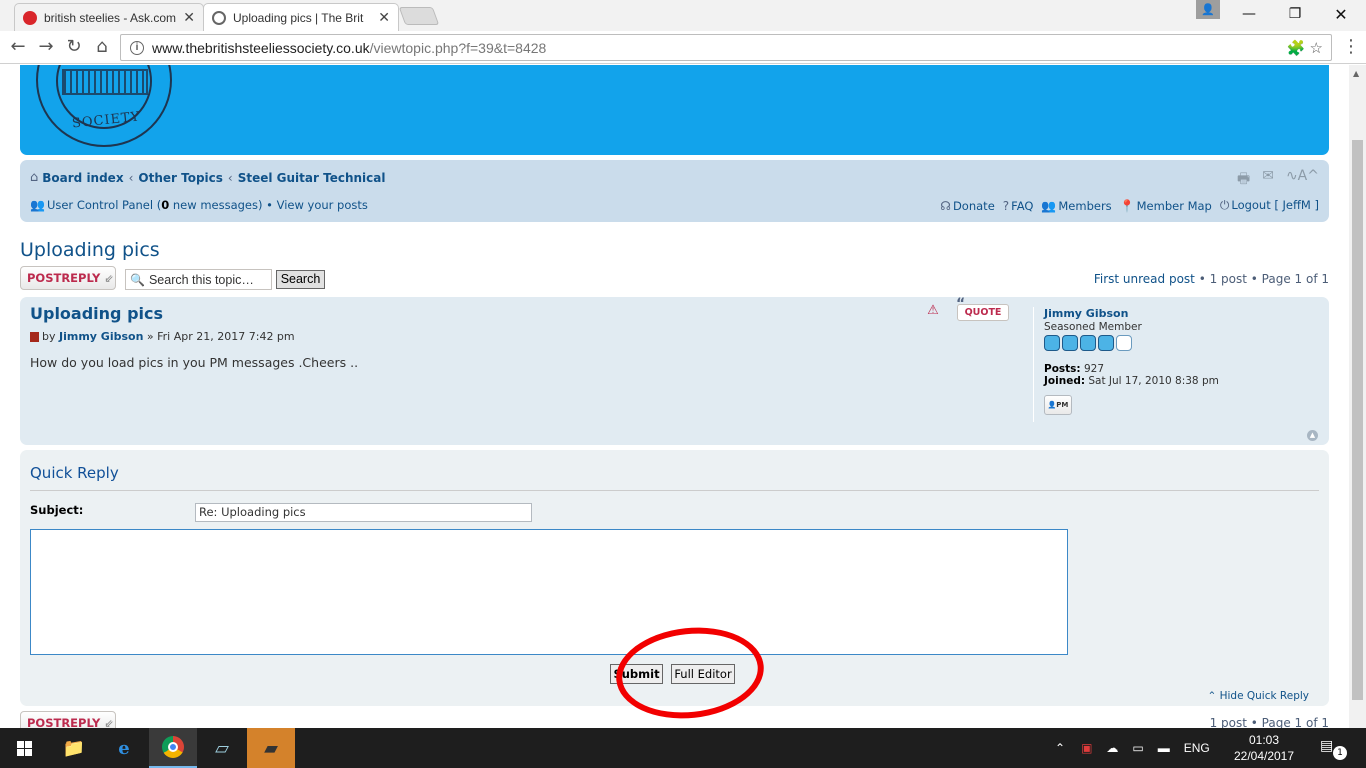 This screenshot has height=768, width=1366. What do you see at coordinates (1208, 9) in the screenshot?
I see `profile-icon: 👤` at bounding box center [1208, 9].